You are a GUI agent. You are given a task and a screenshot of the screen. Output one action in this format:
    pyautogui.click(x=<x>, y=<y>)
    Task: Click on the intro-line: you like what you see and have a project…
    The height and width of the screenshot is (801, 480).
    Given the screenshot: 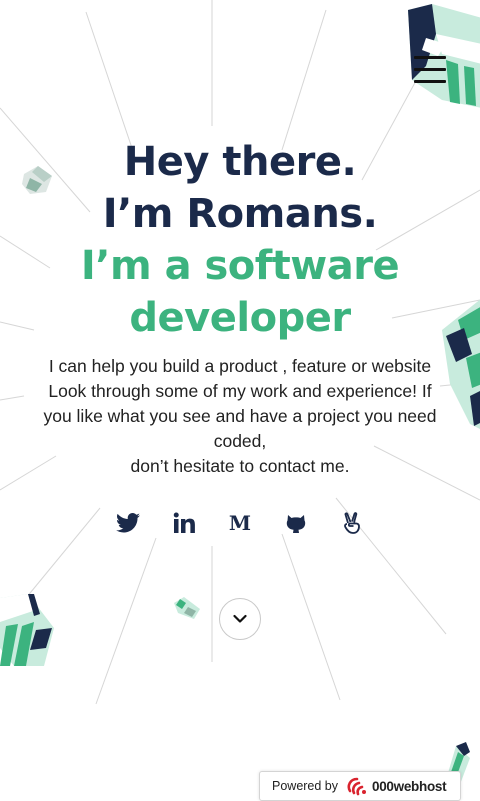 What is the action you would take?
    pyautogui.click(x=240, y=416)
    